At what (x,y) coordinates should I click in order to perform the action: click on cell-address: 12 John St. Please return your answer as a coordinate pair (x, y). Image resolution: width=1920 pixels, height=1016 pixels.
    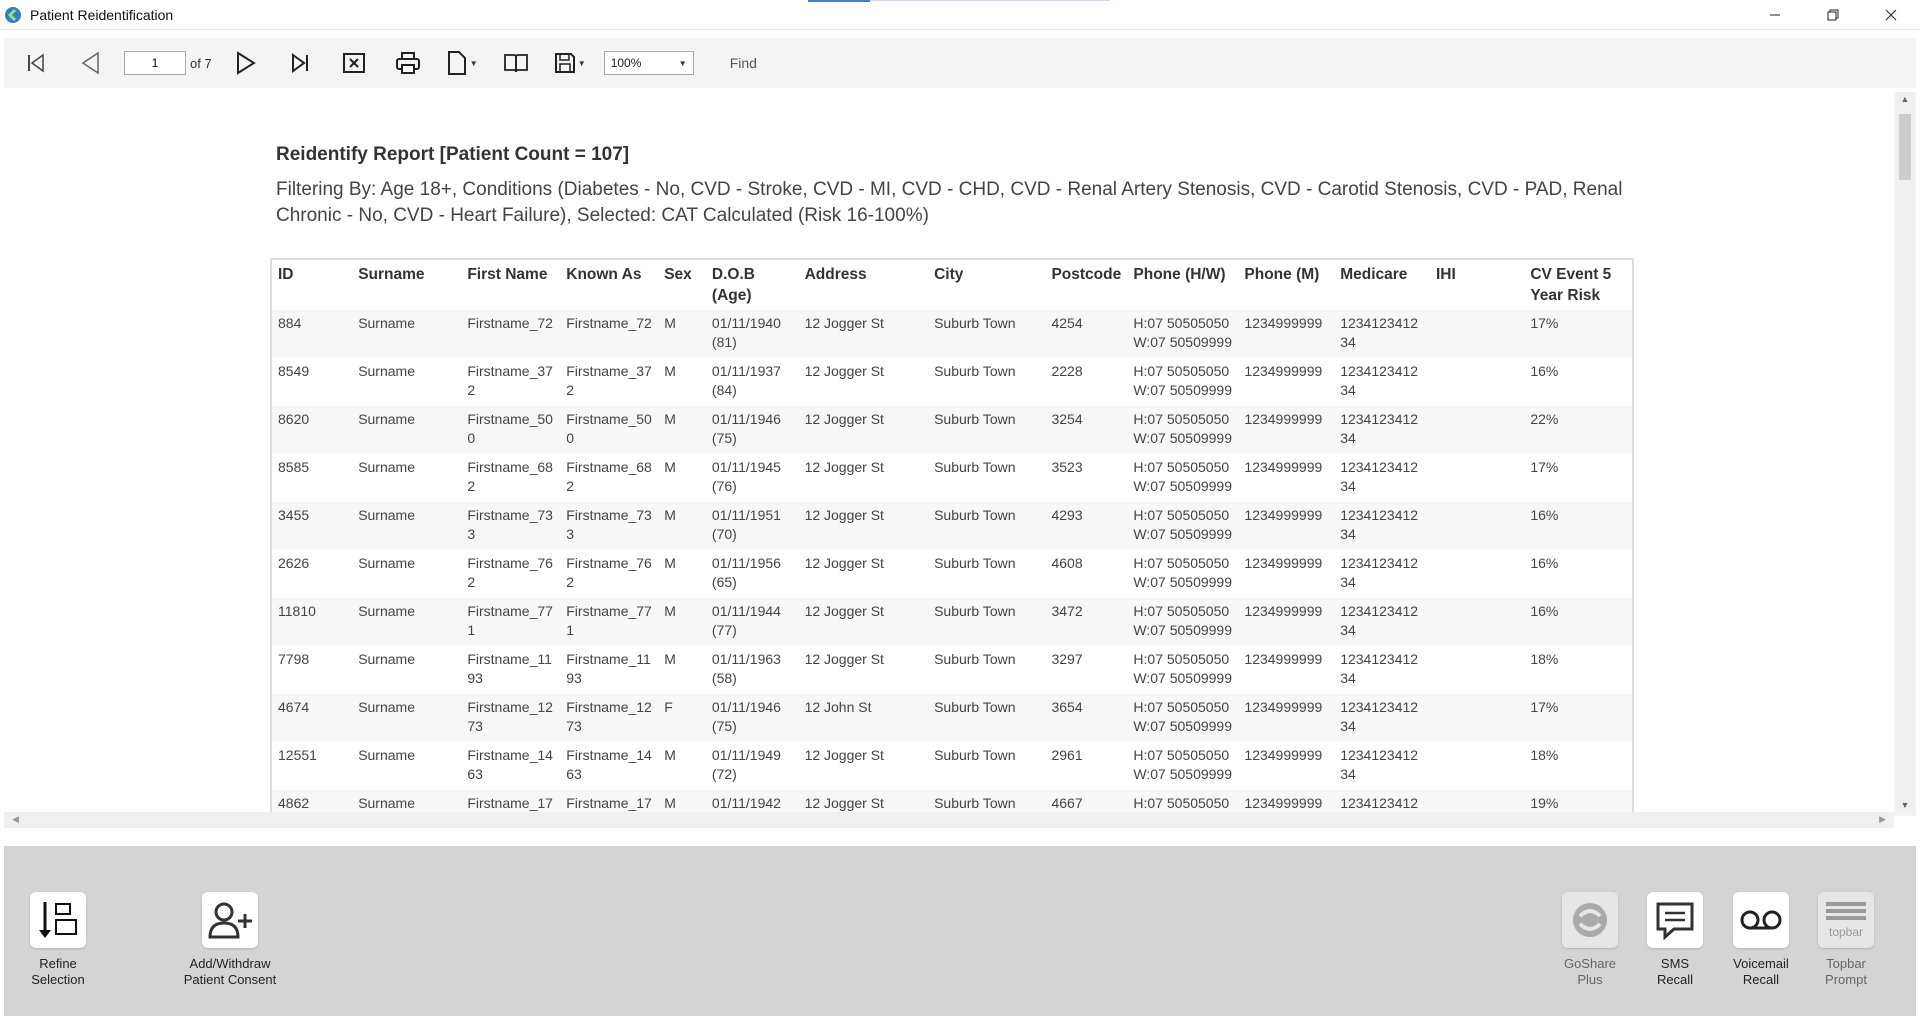
    Looking at the image, I should click on (863, 718).